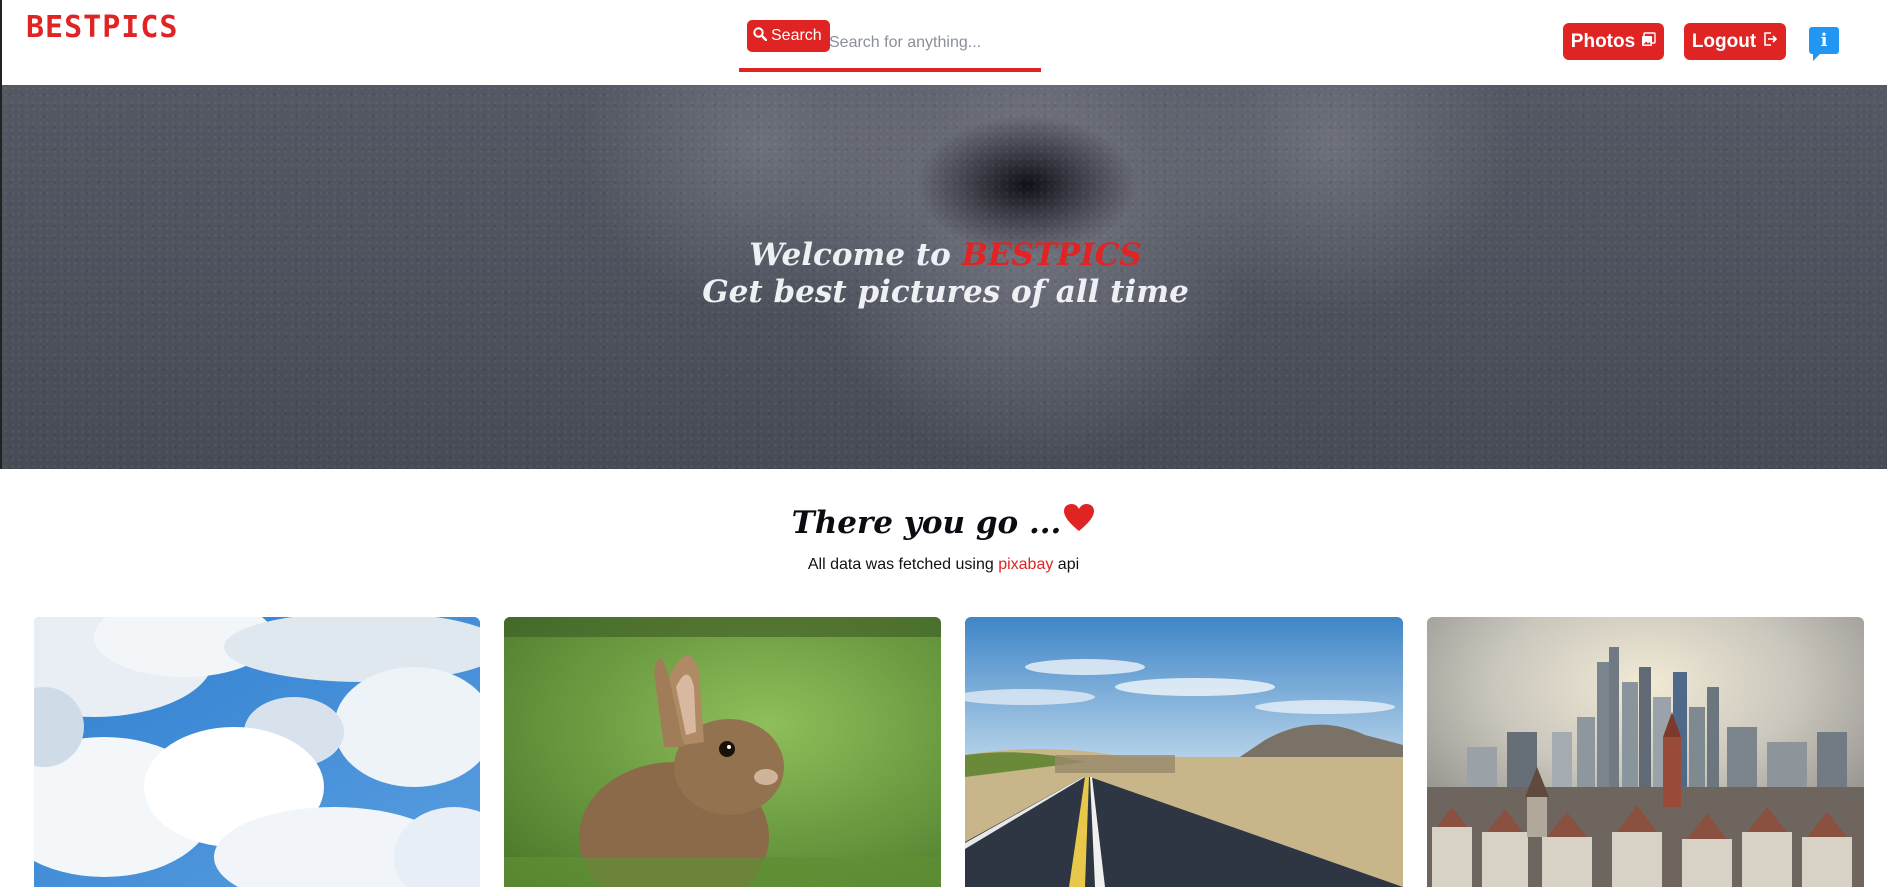  I want to click on info-button: i, so click(1824, 44).